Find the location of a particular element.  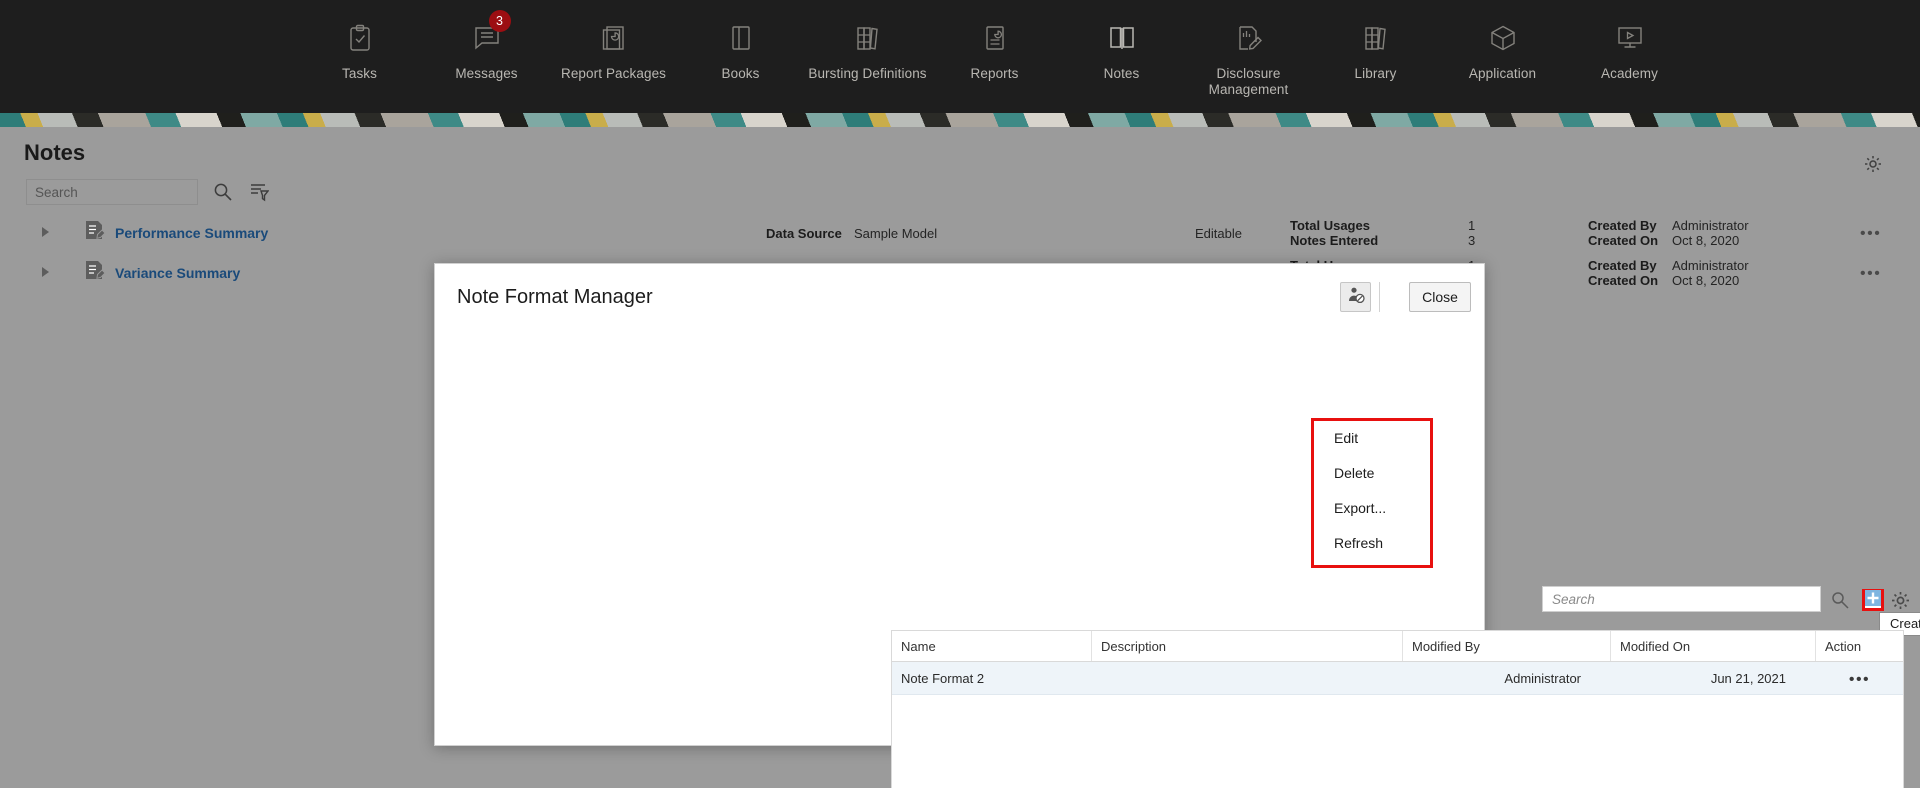

editable-status: Editable is located at coordinates (1218, 233).